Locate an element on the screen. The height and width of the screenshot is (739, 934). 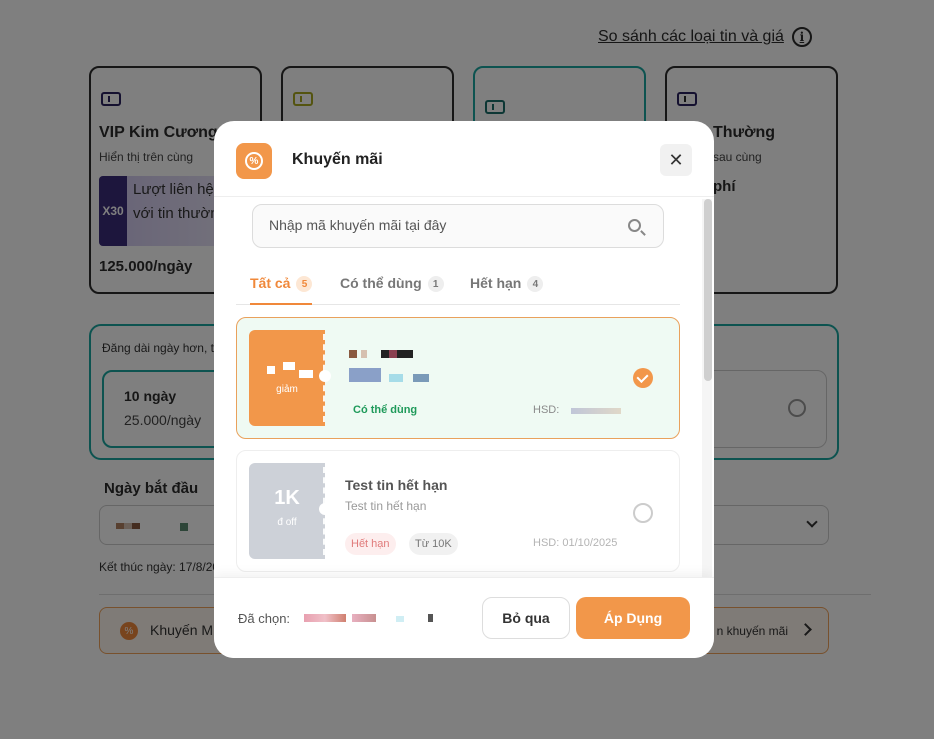
expired-tag: Hết hạn is located at coordinates (370, 544).